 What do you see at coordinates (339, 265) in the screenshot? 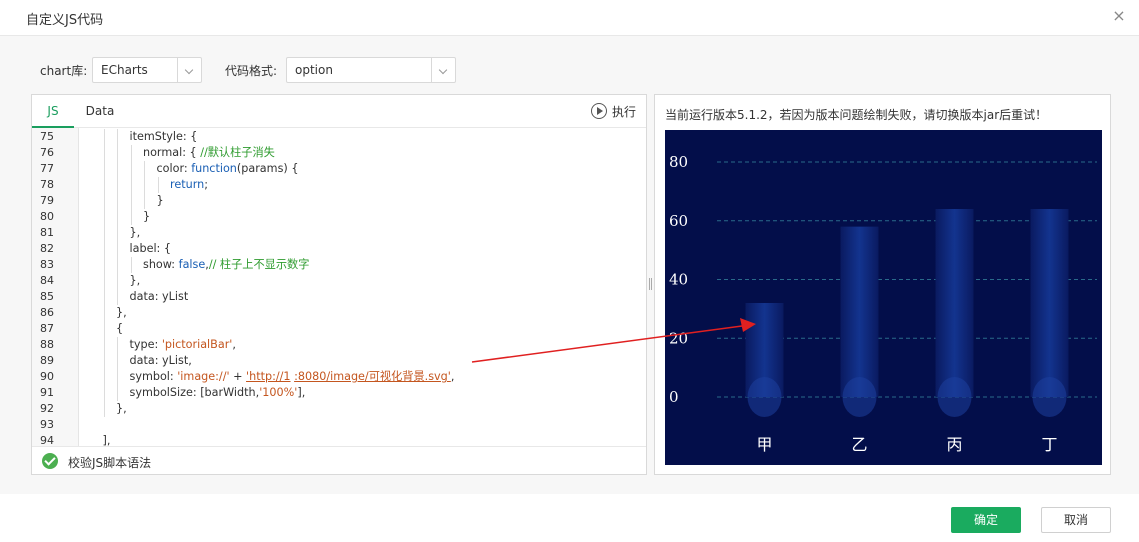
I see `code-line: 83 show: false,// 柱子上不显示数字` at bounding box center [339, 265].